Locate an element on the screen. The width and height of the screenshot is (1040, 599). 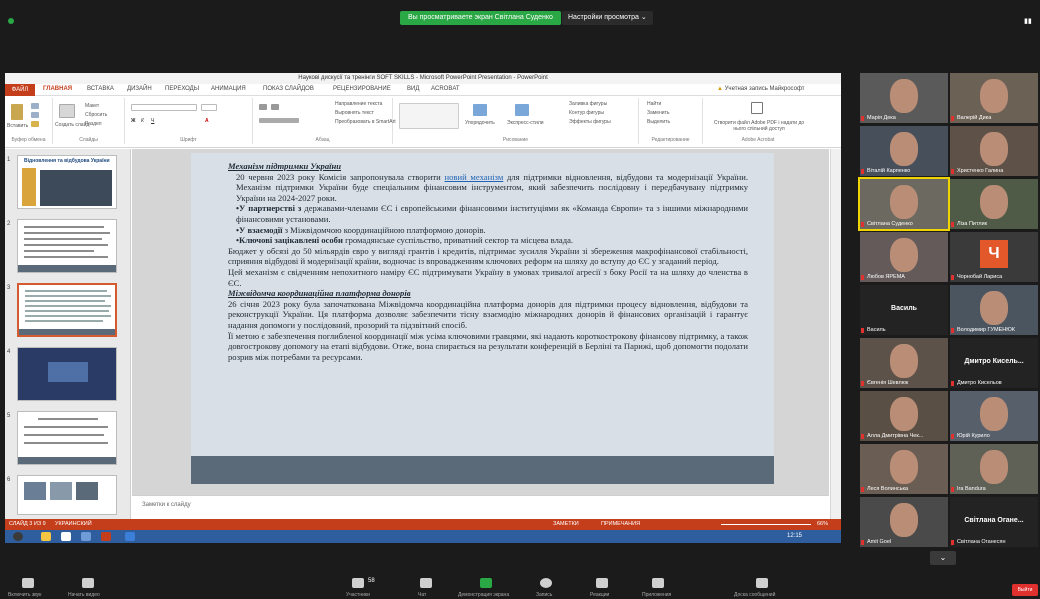
italic-button: К is located at coordinates (142, 121).